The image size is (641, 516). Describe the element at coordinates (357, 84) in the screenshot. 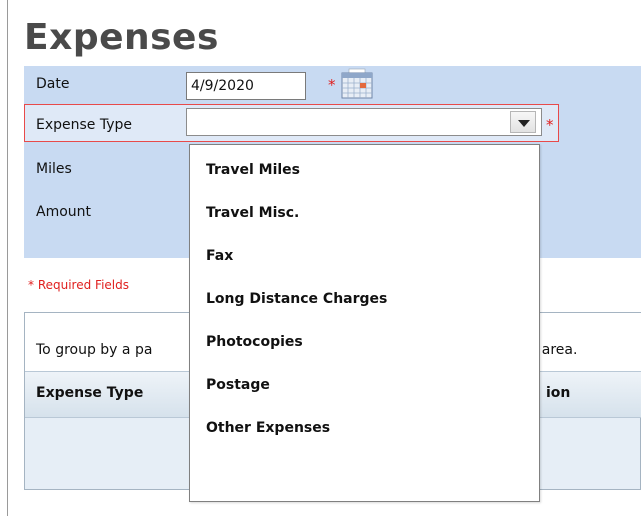

I see `calendar-icon` at that location.